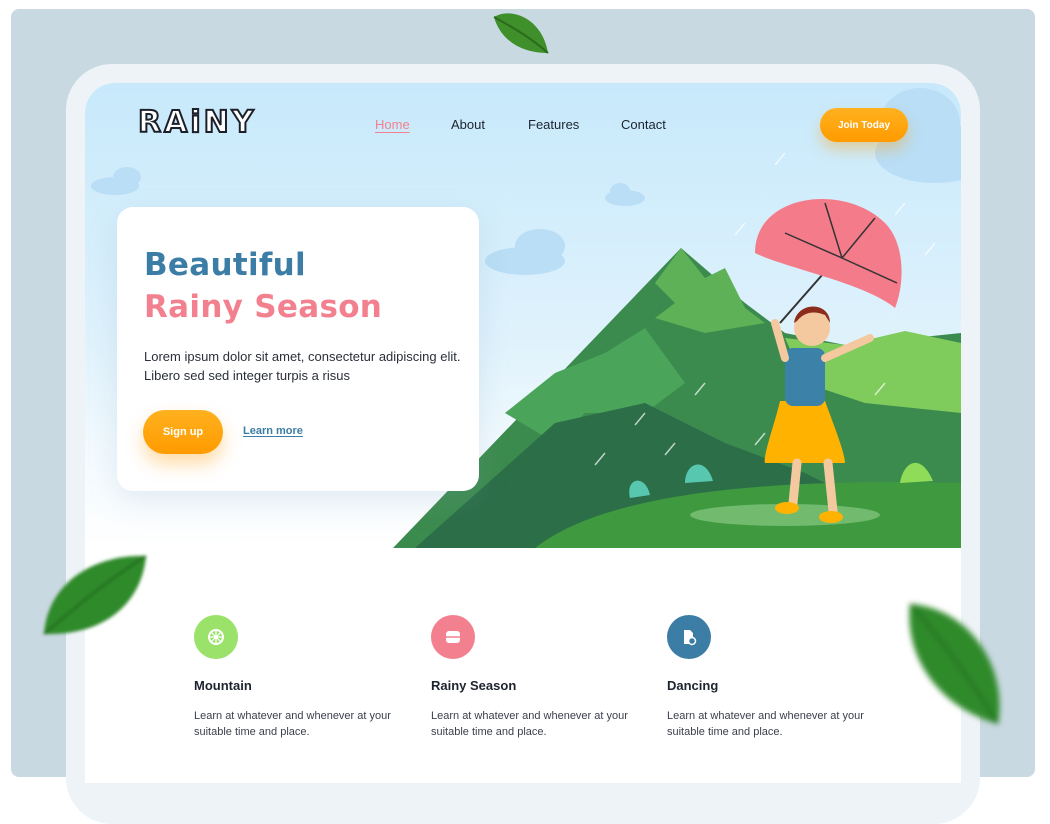 This screenshot has height=824, width=1050. I want to click on hero-title-line2: Rainy Season, so click(263, 307).